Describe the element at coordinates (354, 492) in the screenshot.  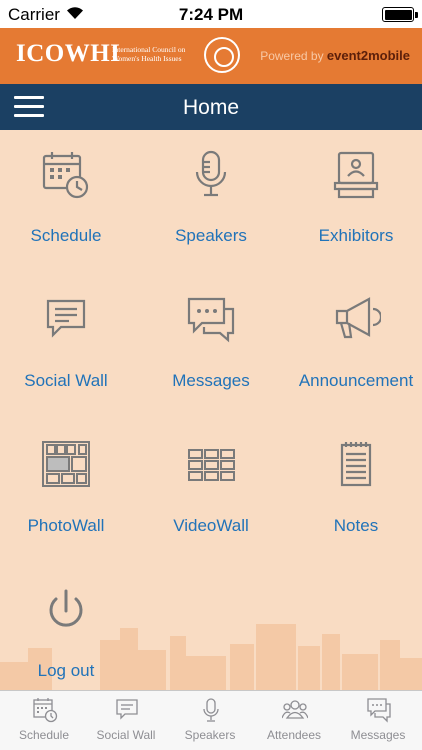
I see `notes-tile: Notes` at that location.